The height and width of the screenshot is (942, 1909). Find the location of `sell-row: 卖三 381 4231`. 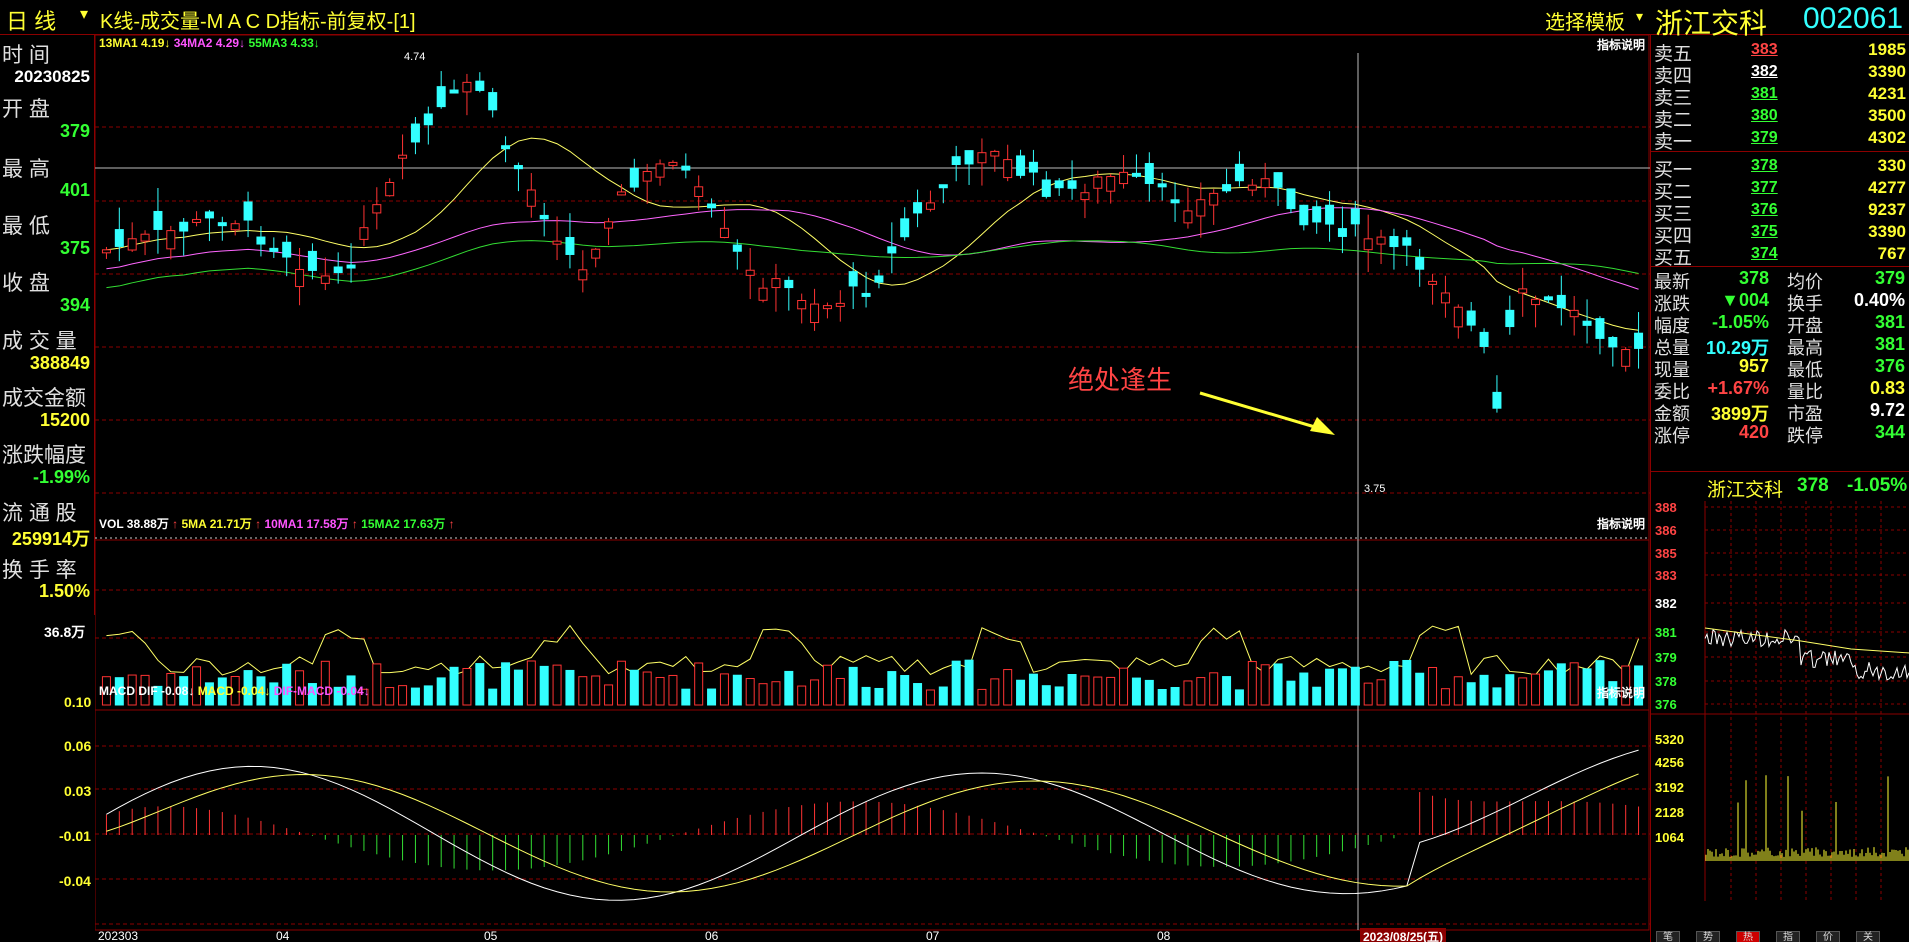

sell-row: 卖三 381 4231 is located at coordinates (1780, 96).